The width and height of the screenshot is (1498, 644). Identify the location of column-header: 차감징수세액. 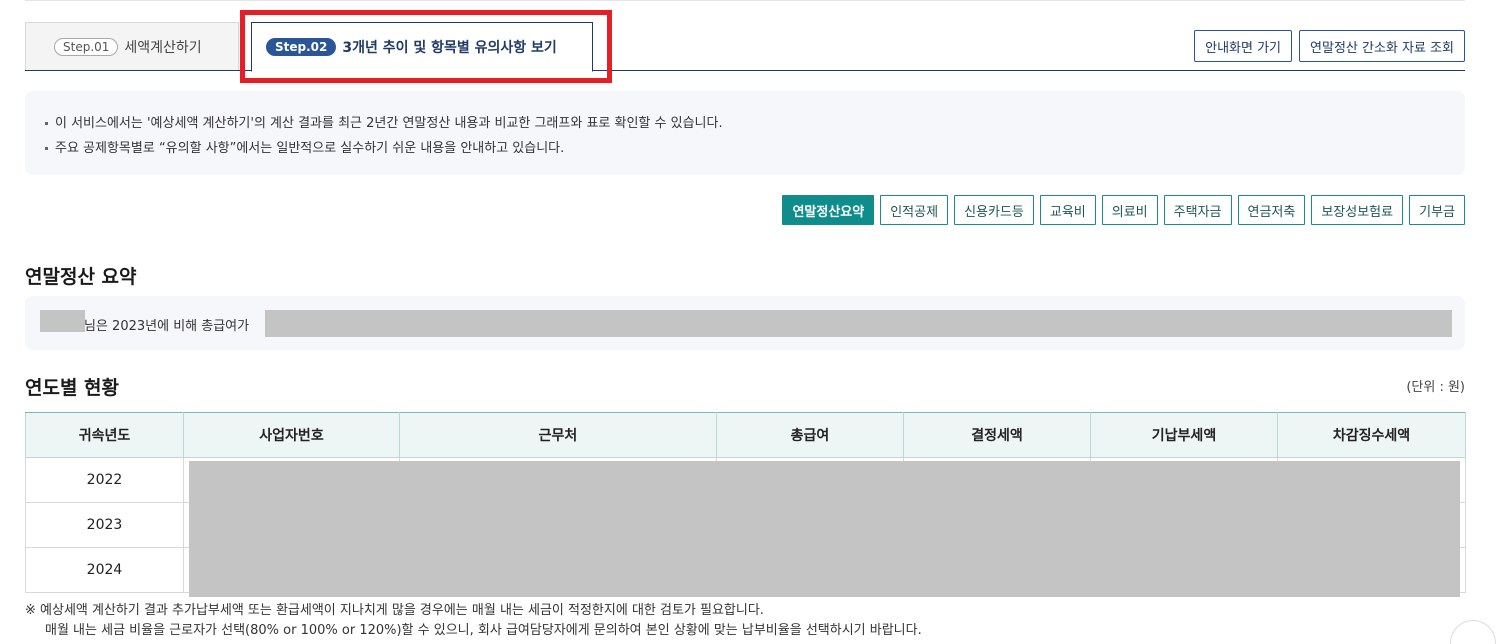
(1371, 435).